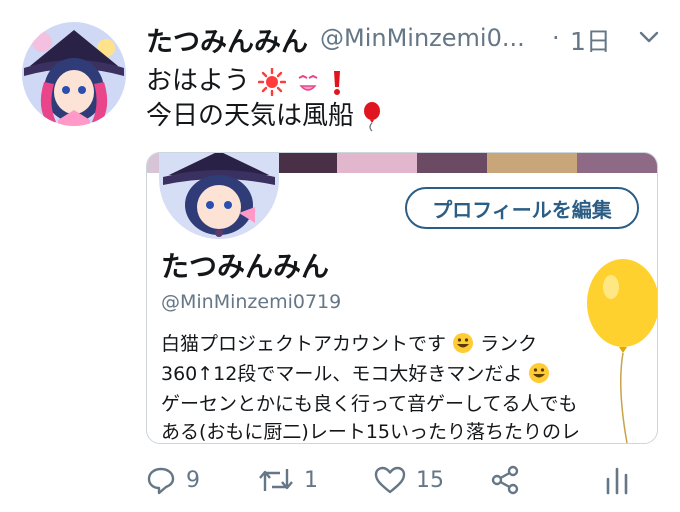  I want to click on tweet-text-line-2: 今日の天気は風船, so click(264, 114).